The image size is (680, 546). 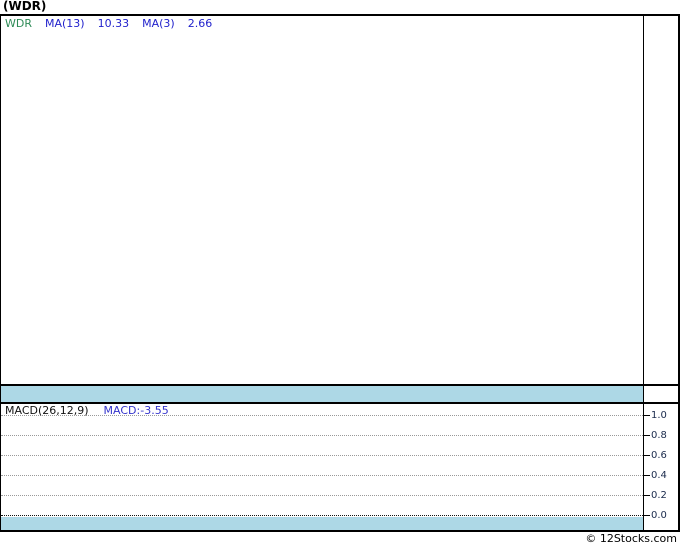 I want to click on legend-symbol: WDR, so click(x=18, y=23).